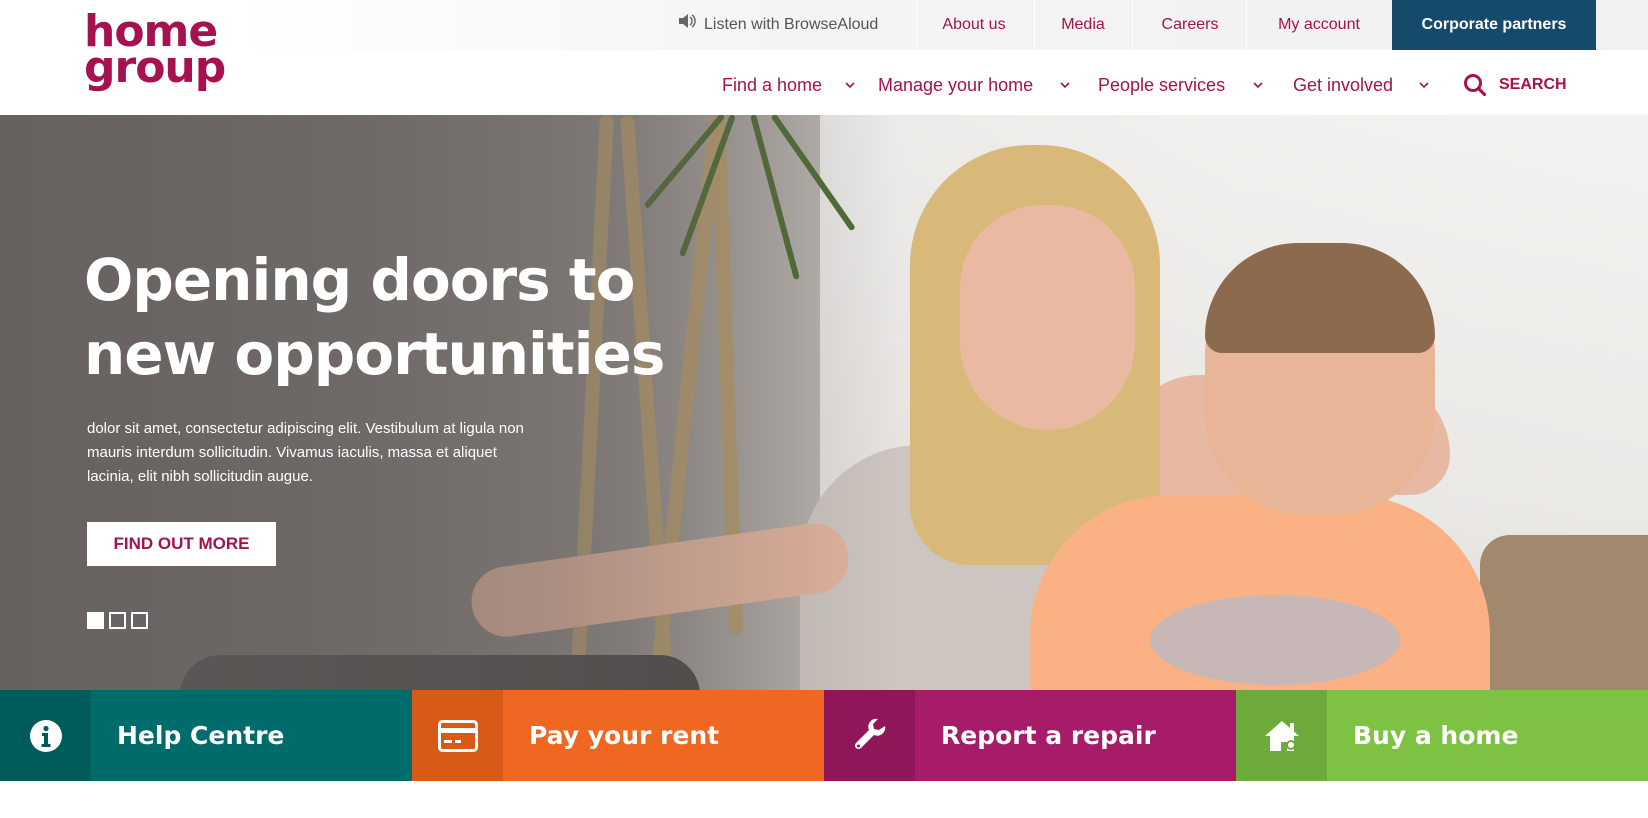 This screenshot has height=818, width=1648. I want to click on tile-label: Report a repair, so click(1048, 735).